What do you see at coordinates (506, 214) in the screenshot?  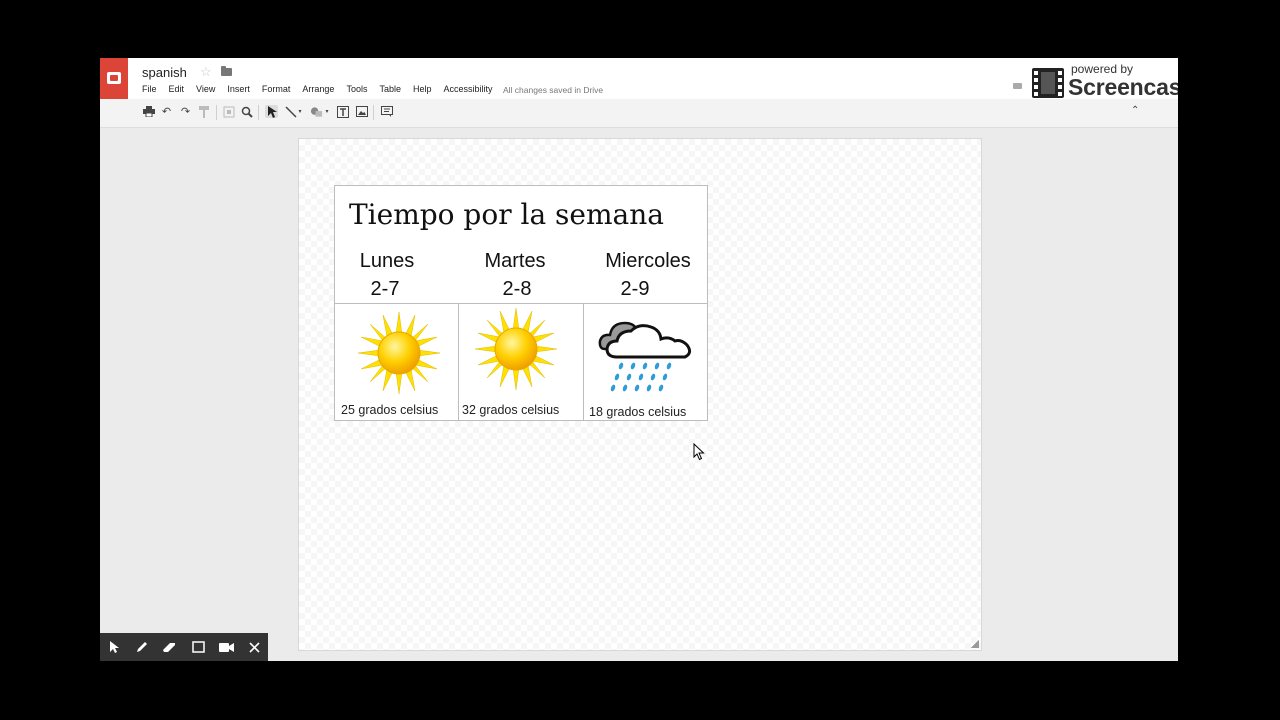 I see `table-title: Tiempo por la semana` at bounding box center [506, 214].